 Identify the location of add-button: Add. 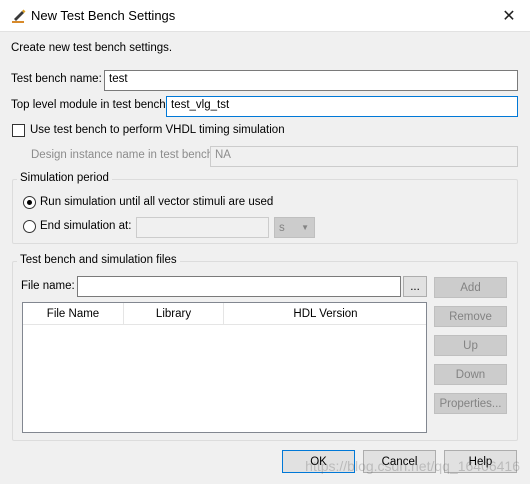
(470, 287).